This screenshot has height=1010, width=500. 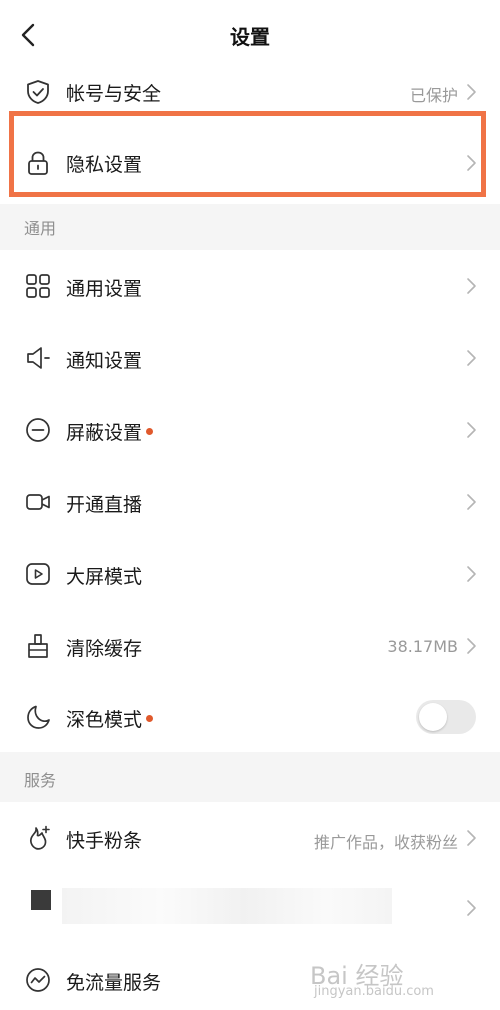 I want to click on redacted-text, so click(x=227, y=906).